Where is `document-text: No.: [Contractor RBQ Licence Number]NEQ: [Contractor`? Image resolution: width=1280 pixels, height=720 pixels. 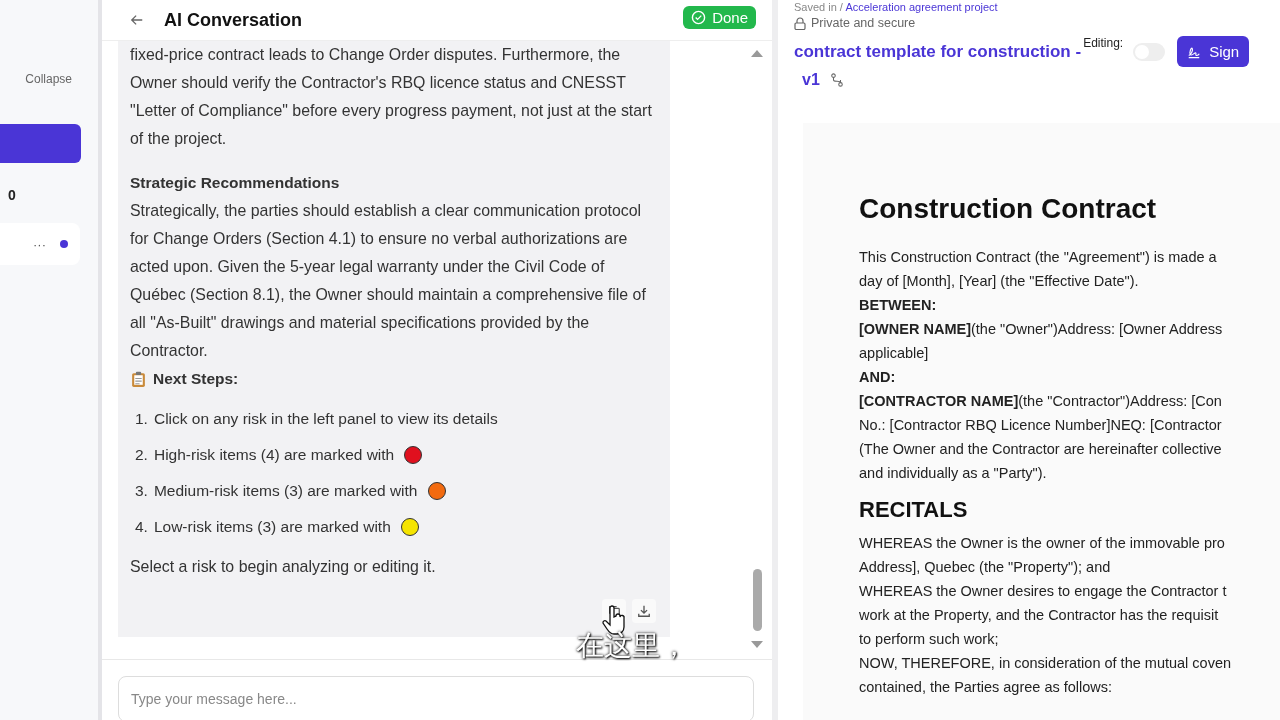
document-text: No.: [Contractor RBQ Licence Number]NEQ: [Contractor is located at coordinates (1041, 425).